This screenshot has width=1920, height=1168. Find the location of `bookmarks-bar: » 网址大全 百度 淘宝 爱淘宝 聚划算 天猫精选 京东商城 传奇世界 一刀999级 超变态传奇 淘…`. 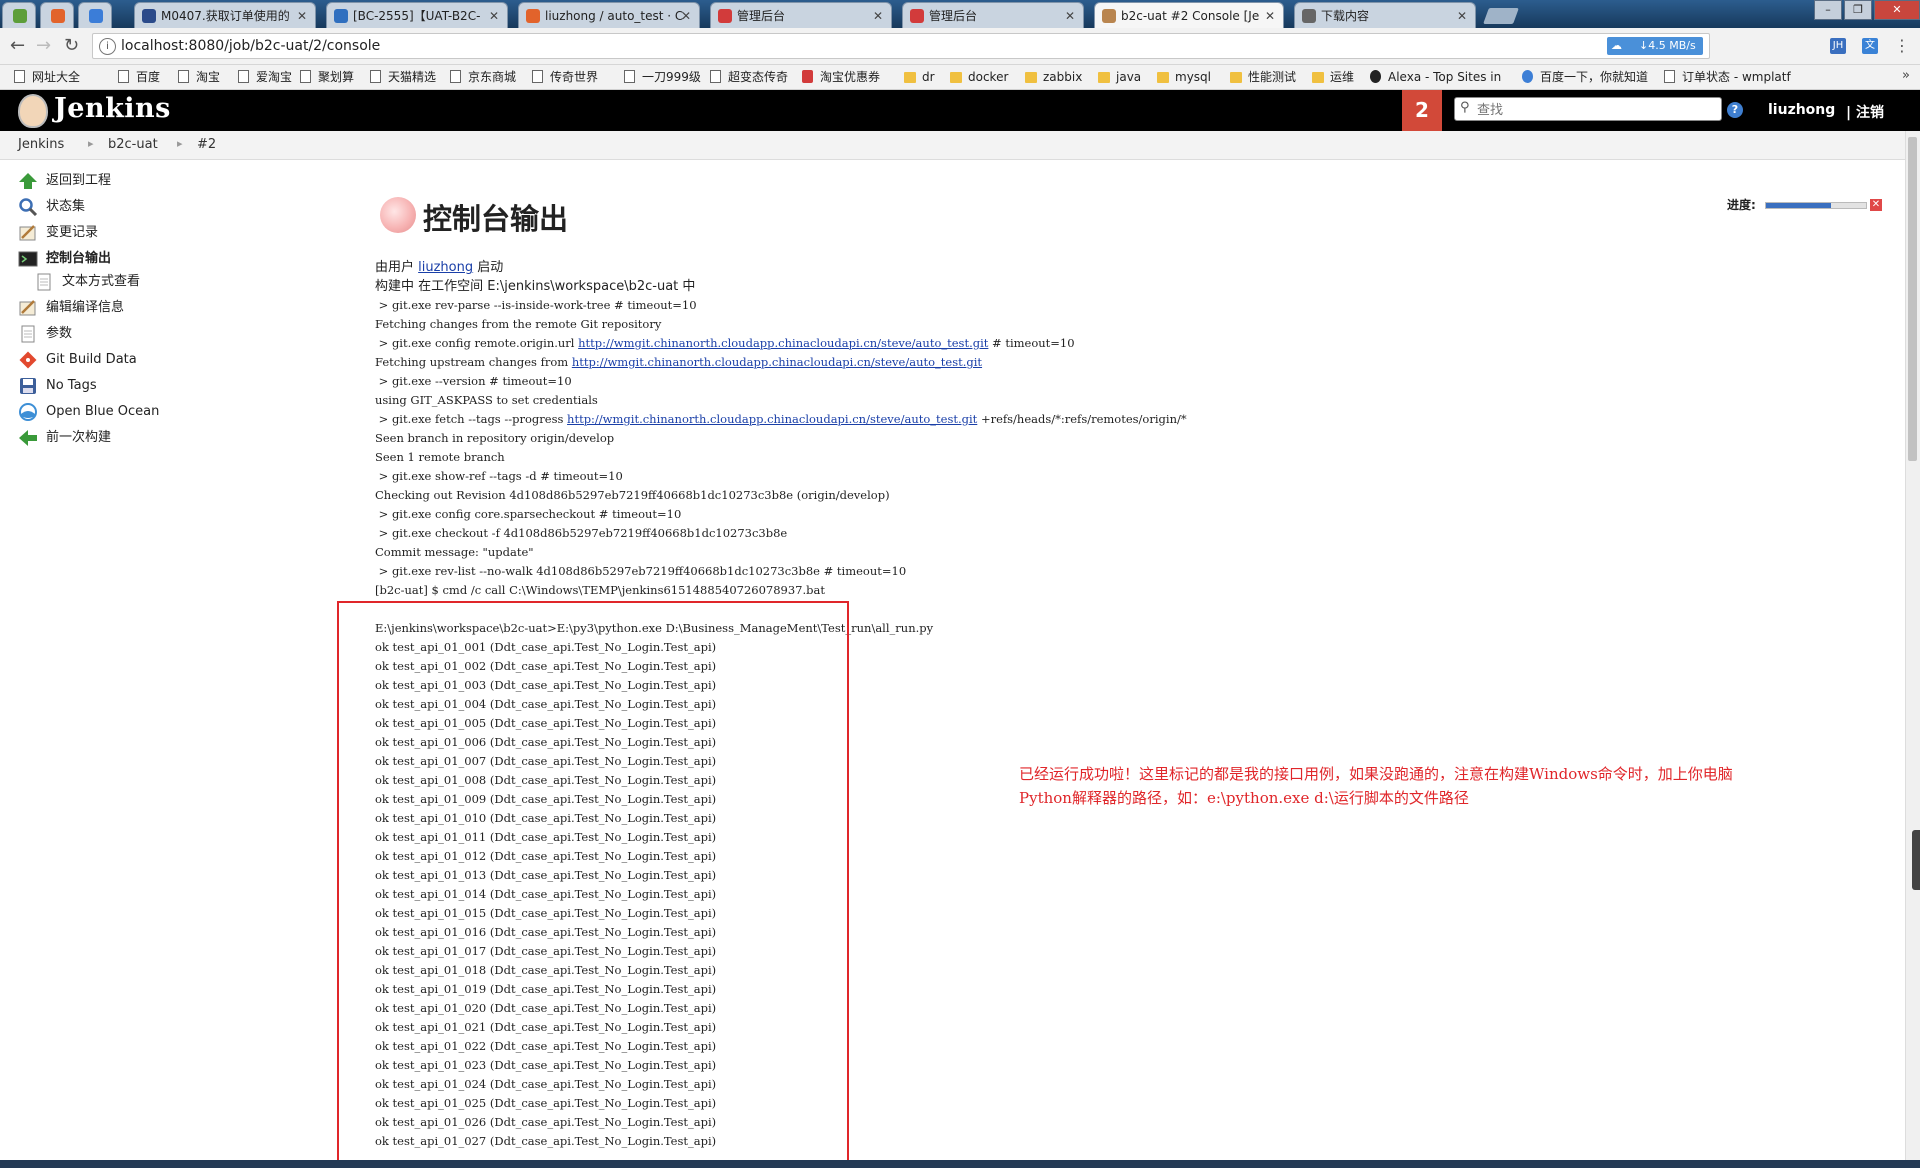

bookmarks-bar: » 网址大全 百度 淘宝 爱淘宝 聚划算 天猫精选 京东商城 传奇世界 一刀999级 超变态传奇 淘… is located at coordinates (960, 77).